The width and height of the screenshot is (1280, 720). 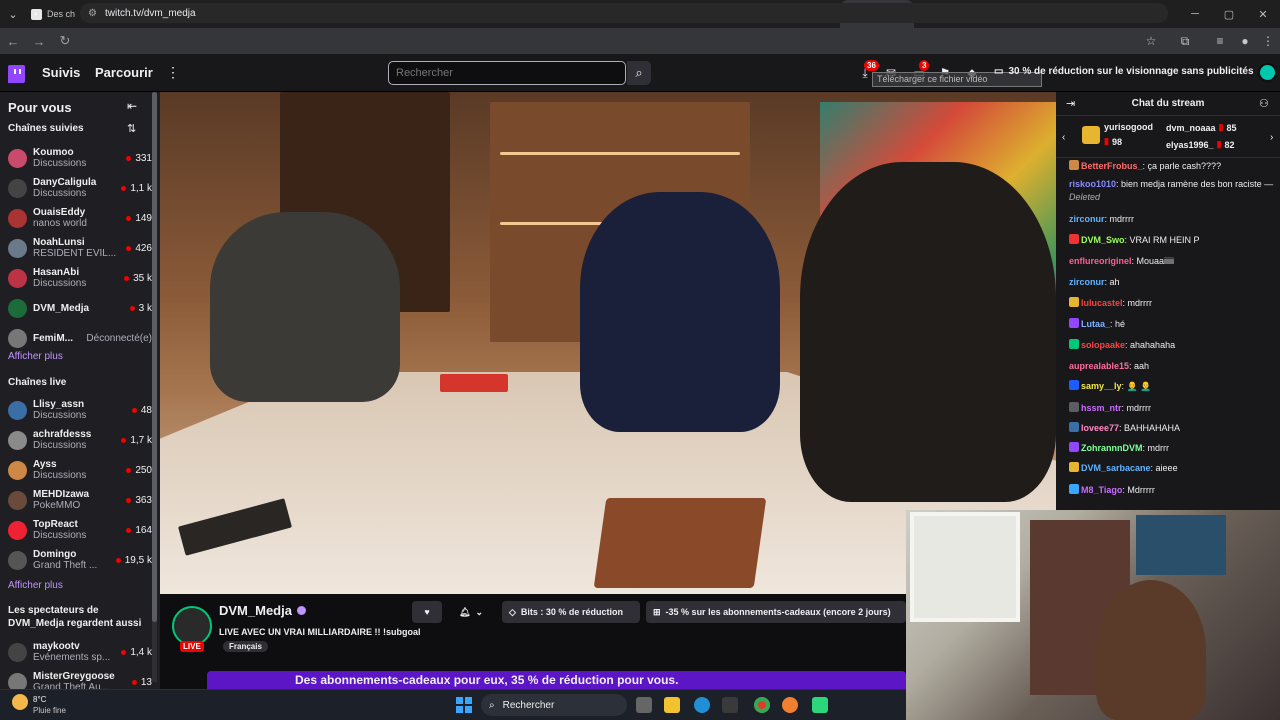 What do you see at coordinates (571, 612) in the screenshot?
I see `bits-discount-button: ◇ Bits : 30 % de réduction` at bounding box center [571, 612].